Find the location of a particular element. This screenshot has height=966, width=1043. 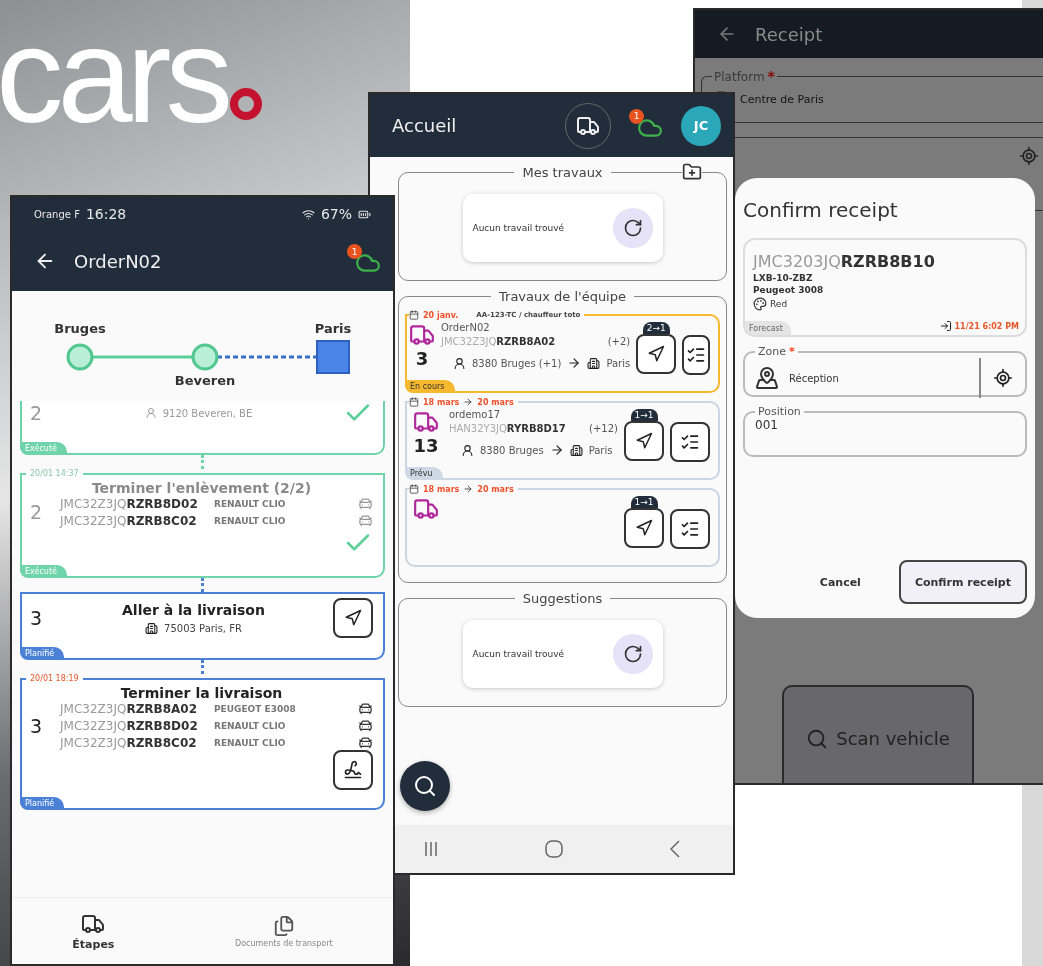

nav-tab: Documents de transport is located at coordinates (284, 931).